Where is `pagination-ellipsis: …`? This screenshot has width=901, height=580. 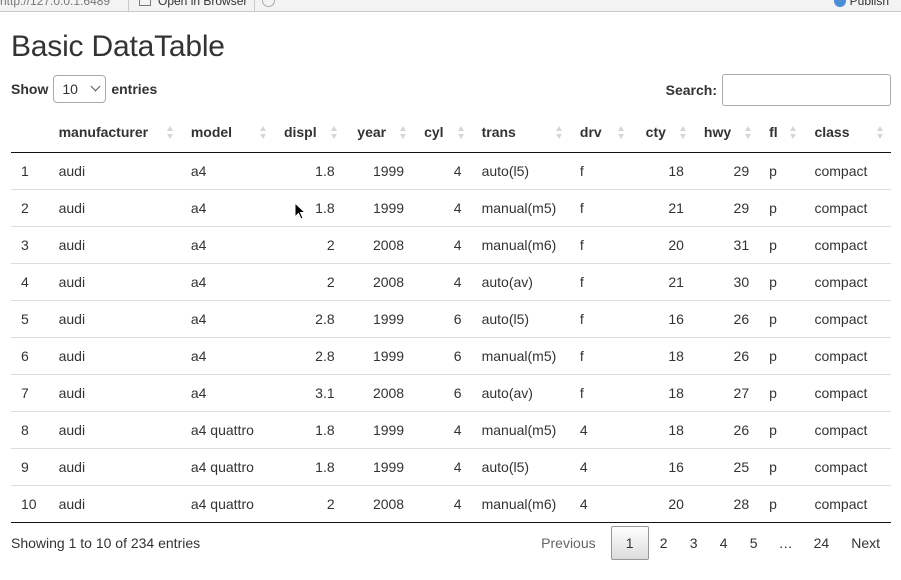
pagination-ellipsis: … is located at coordinates (785, 543).